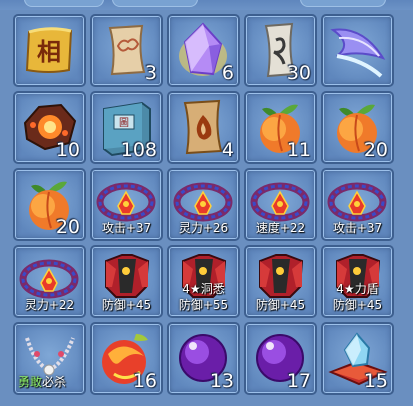 The image size is (413, 406). Describe the element at coordinates (150, 73) in the screenshot. I see `item-count: 3` at that location.